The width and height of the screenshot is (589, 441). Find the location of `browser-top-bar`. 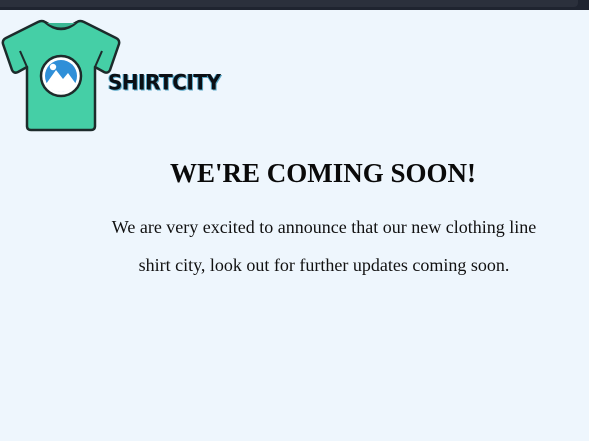

browser-top-bar is located at coordinates (294, 5).